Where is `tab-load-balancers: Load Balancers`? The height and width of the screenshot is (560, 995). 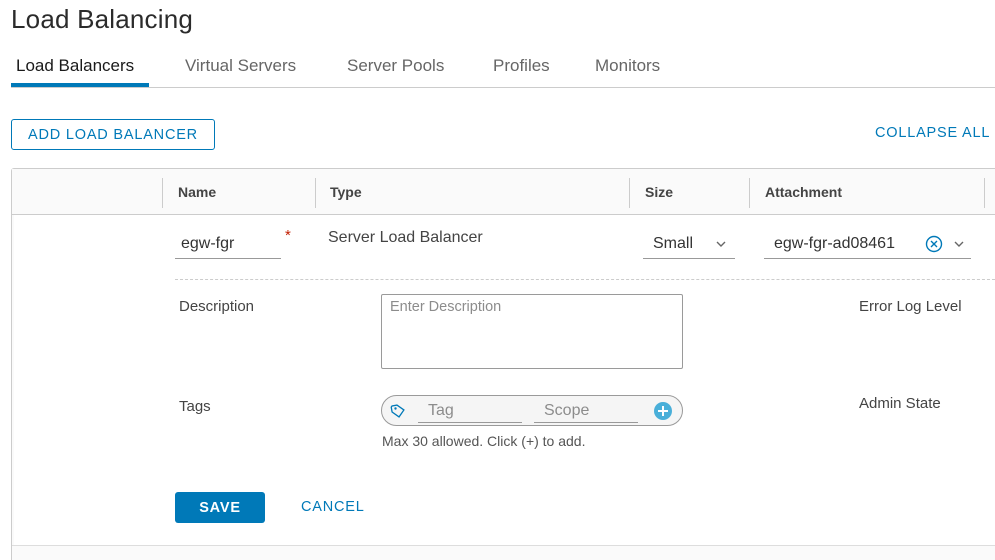 tab-load-balancers: Load Balancers is located at coordinates (75, 66).